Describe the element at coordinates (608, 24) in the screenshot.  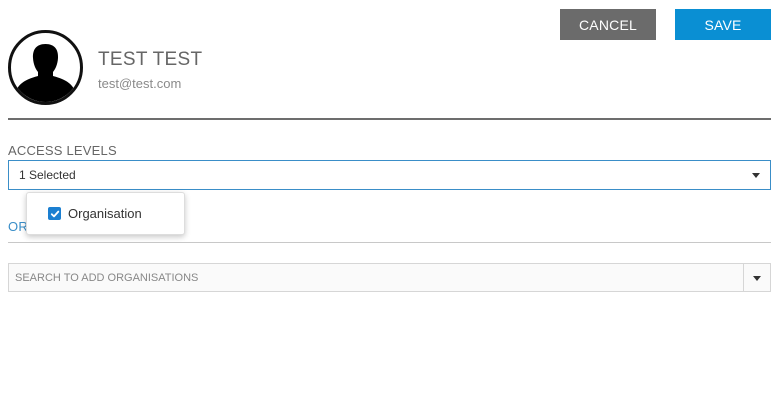
I see `cancel-button: CANCEL` at that location.